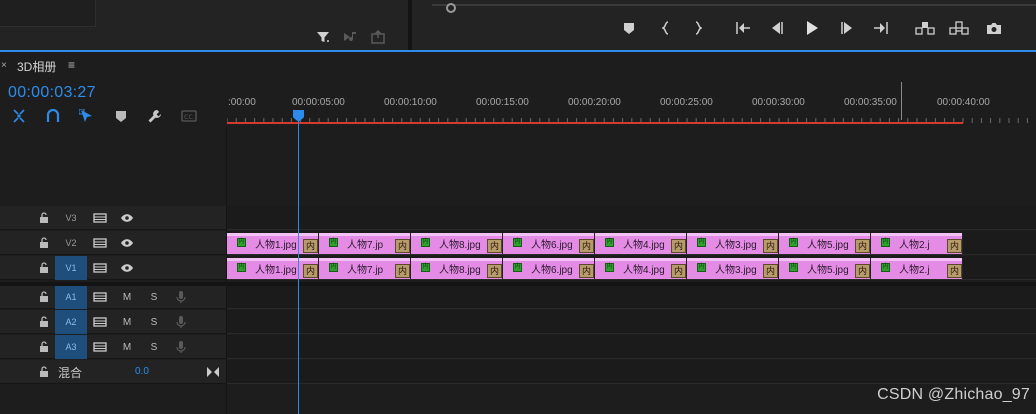  Describe the element at coordinates (698, 28) in the screenshot. I see `mark-out-icon` at that location.